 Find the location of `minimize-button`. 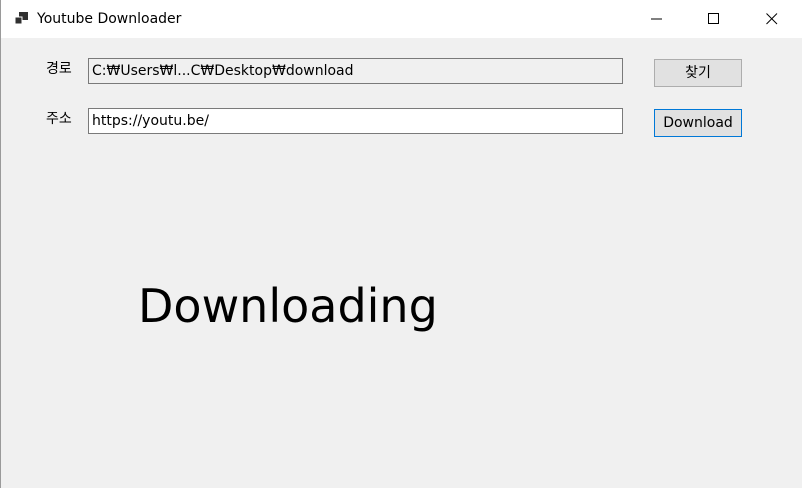

minimize-button is located at coordinates (657, 19).